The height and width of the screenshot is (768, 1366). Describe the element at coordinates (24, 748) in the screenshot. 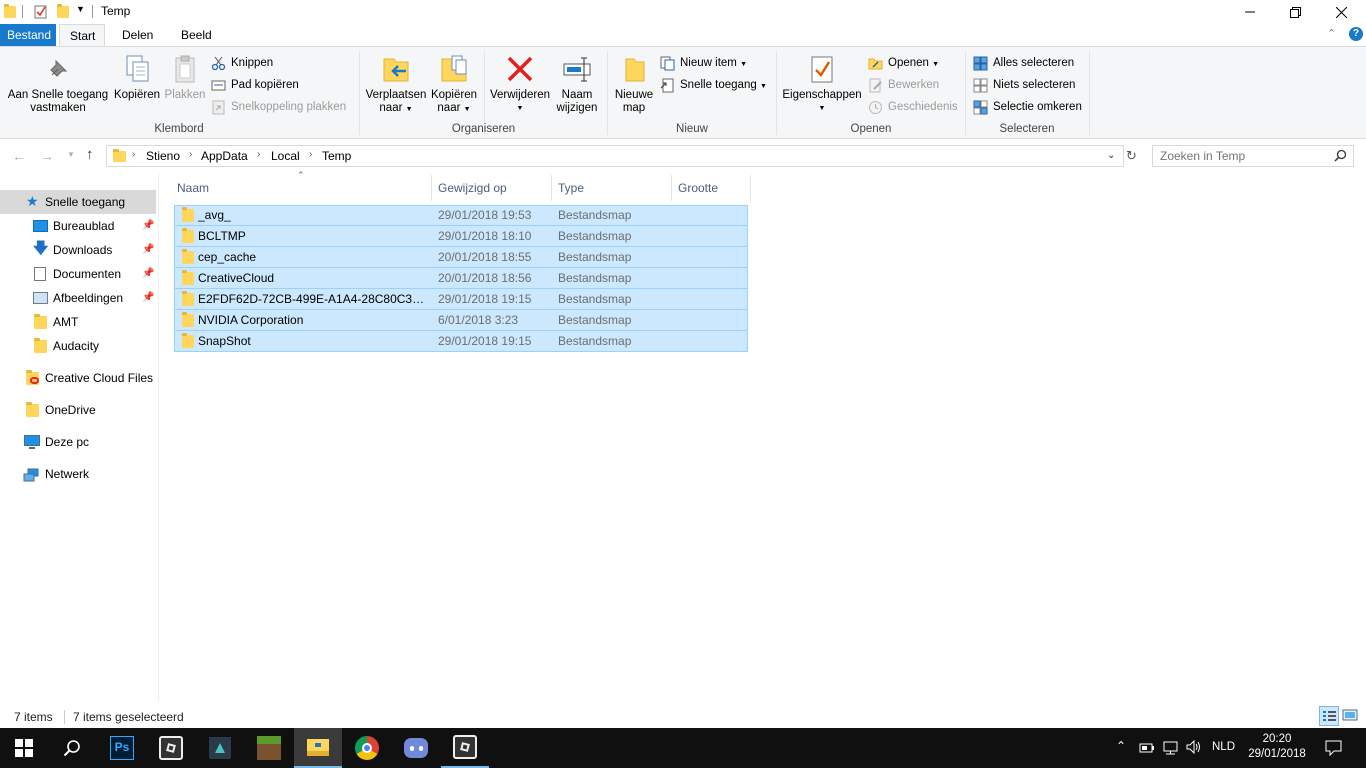

I see `start-button` at that location.